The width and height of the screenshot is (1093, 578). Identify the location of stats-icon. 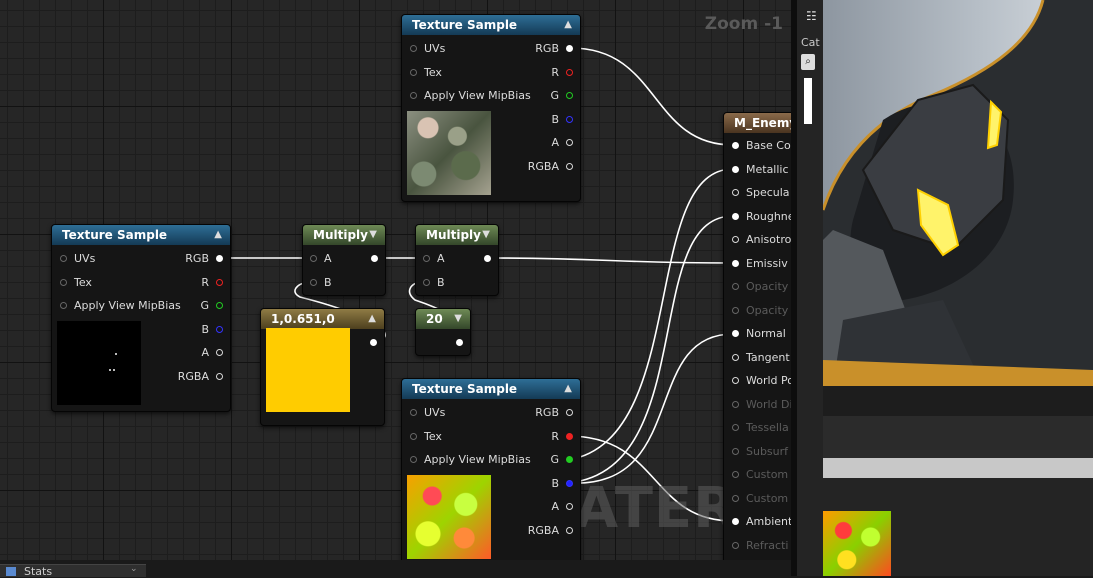
(11, 571).